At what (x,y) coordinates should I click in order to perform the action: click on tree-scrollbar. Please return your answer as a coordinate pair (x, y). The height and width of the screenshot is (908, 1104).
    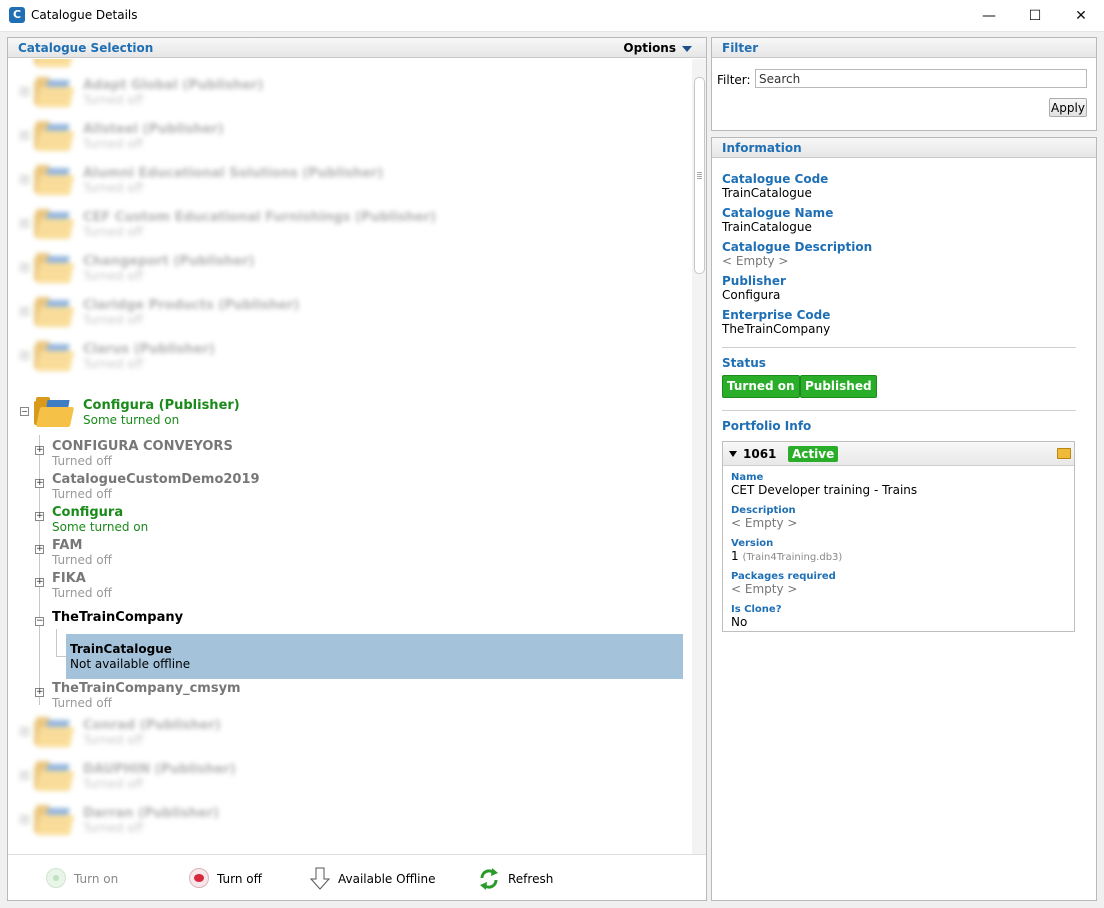
    Looking at the image, I should click on (699, 456).